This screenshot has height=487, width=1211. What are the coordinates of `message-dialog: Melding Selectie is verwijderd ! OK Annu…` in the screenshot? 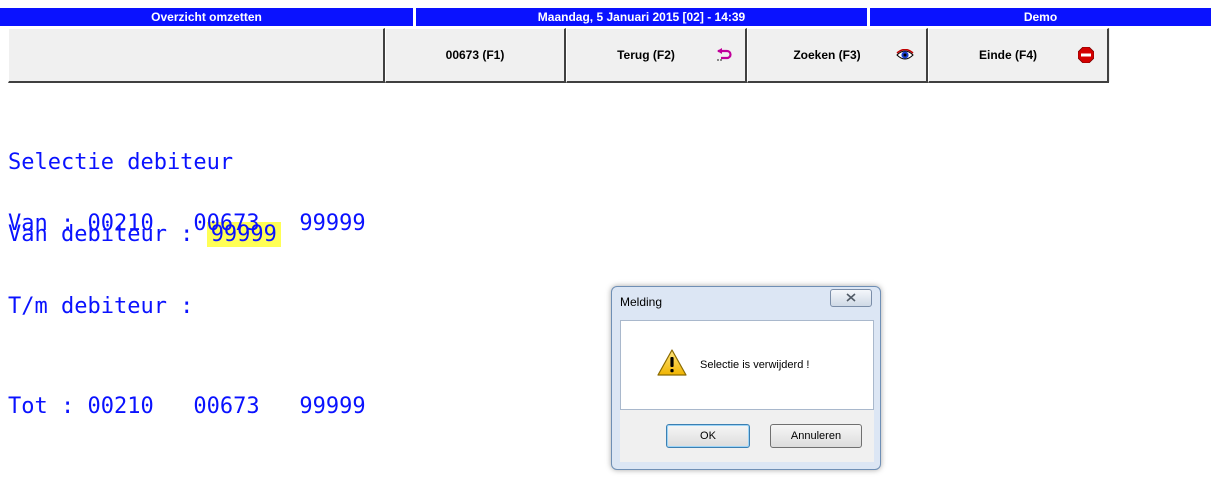 It's located at (746, 378).